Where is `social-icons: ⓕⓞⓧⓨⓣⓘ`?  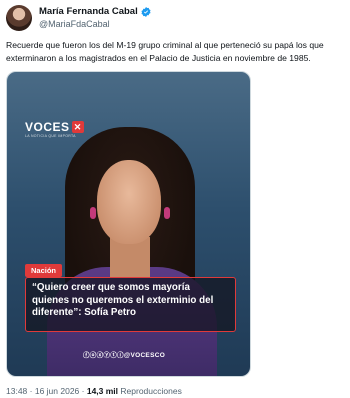
social-icons: ⓕⓞⓧⓨⓣⓘ is located at coordinates (103, 355).